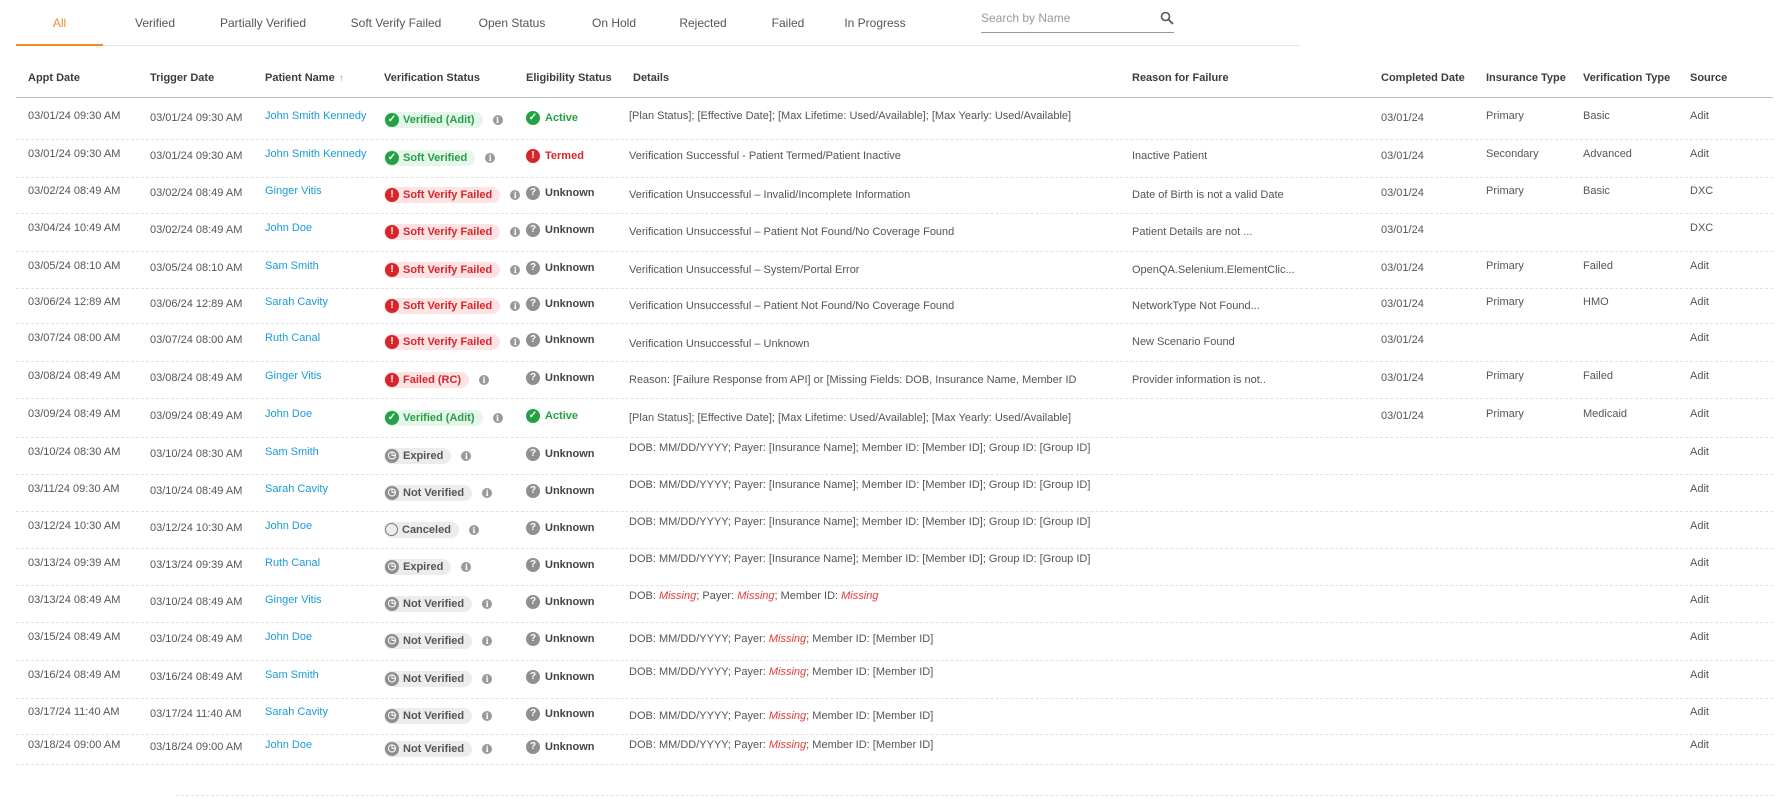 The height and width of the screenshot is (801, 1788). I want to click on verification-status-label: Not Verified, so click(434, 749).